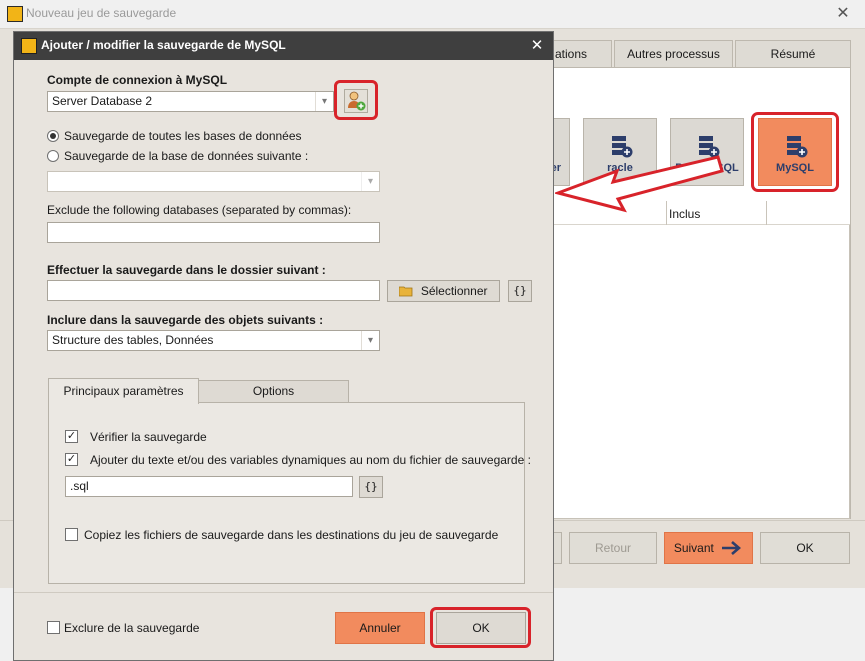 This screenshot has height=661, width=865. I want to click on add-account-highlight-frame, so click(356, 100).